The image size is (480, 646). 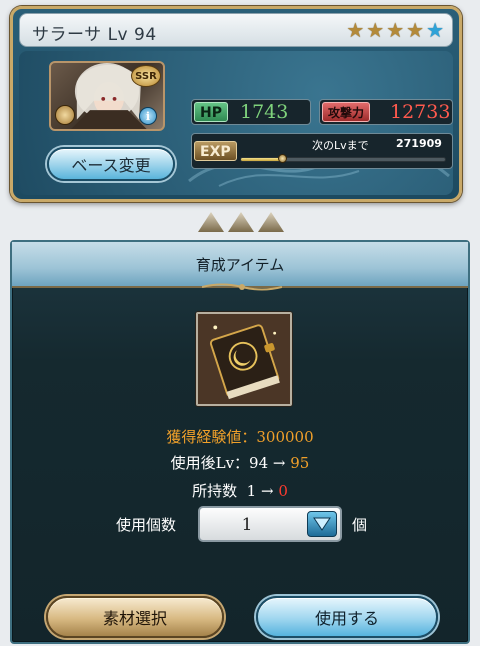 I want to click on element-icon, so click(x=65, y=115).